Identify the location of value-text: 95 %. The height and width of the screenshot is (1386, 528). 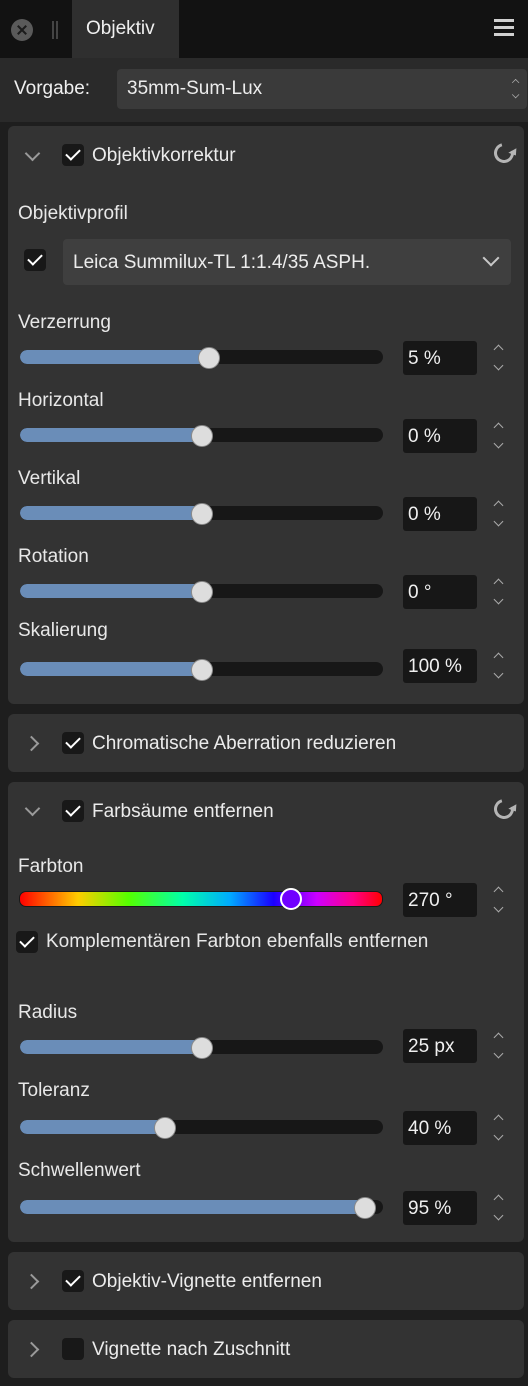
(430, 1208).